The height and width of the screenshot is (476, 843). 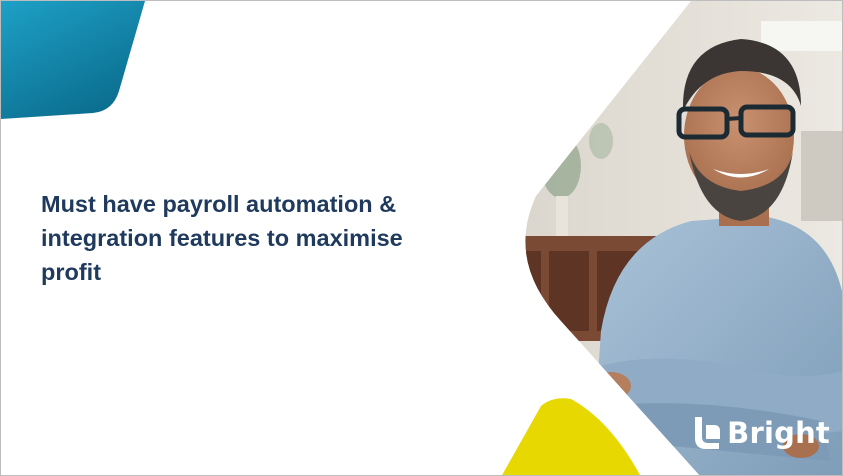 What do you see at coordinates (219, 204) in the screenshot?
I see `title-line: Must have payroll automation &` at bounding box center [219, 204].